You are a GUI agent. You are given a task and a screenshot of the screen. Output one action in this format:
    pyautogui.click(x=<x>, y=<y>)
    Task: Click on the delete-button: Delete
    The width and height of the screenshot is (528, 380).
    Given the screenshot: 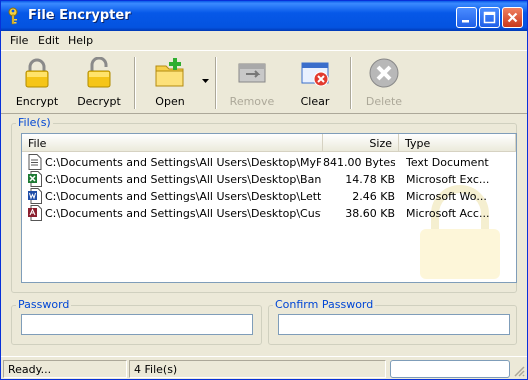 What is the action you would take?
    pyautogui.click(x=384, y=83)
    